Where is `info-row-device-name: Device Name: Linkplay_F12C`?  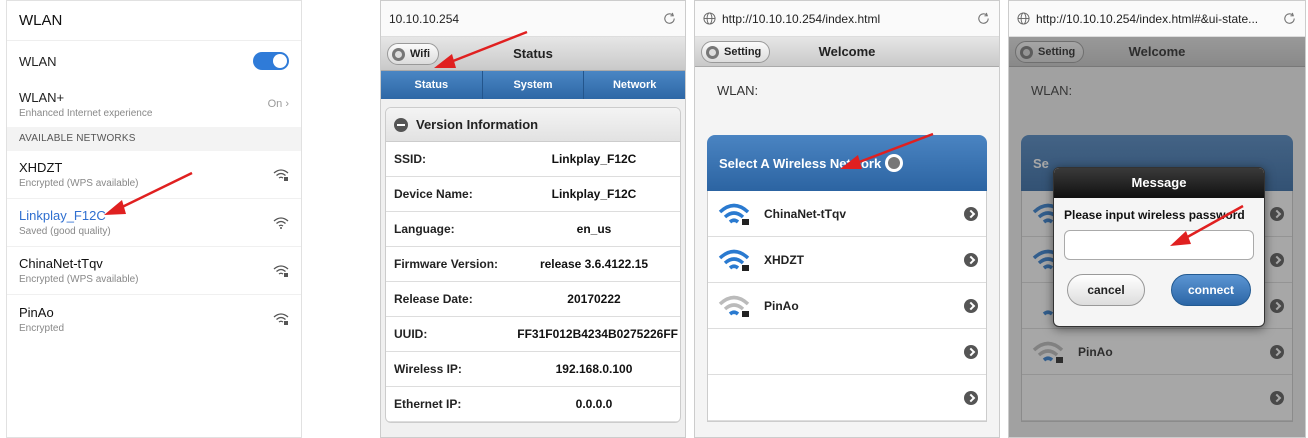
info-row-device-name: Device Name: Linkplay_F12C is located at coordinates (533, 194).